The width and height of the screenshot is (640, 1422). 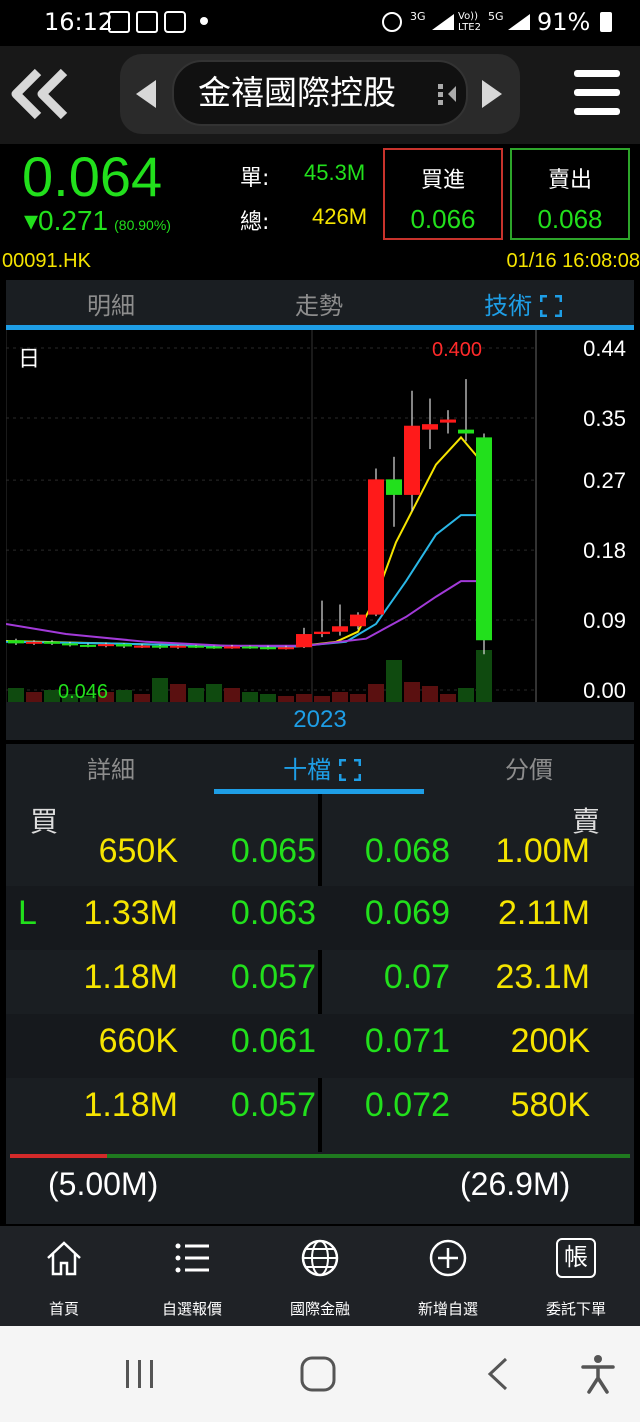 I want to click on y-tick-label: 0.18, so click(x=604, y=550).